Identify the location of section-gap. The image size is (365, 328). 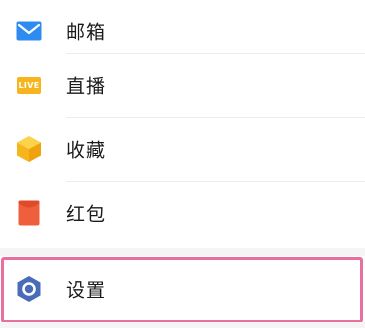
(182, 252).